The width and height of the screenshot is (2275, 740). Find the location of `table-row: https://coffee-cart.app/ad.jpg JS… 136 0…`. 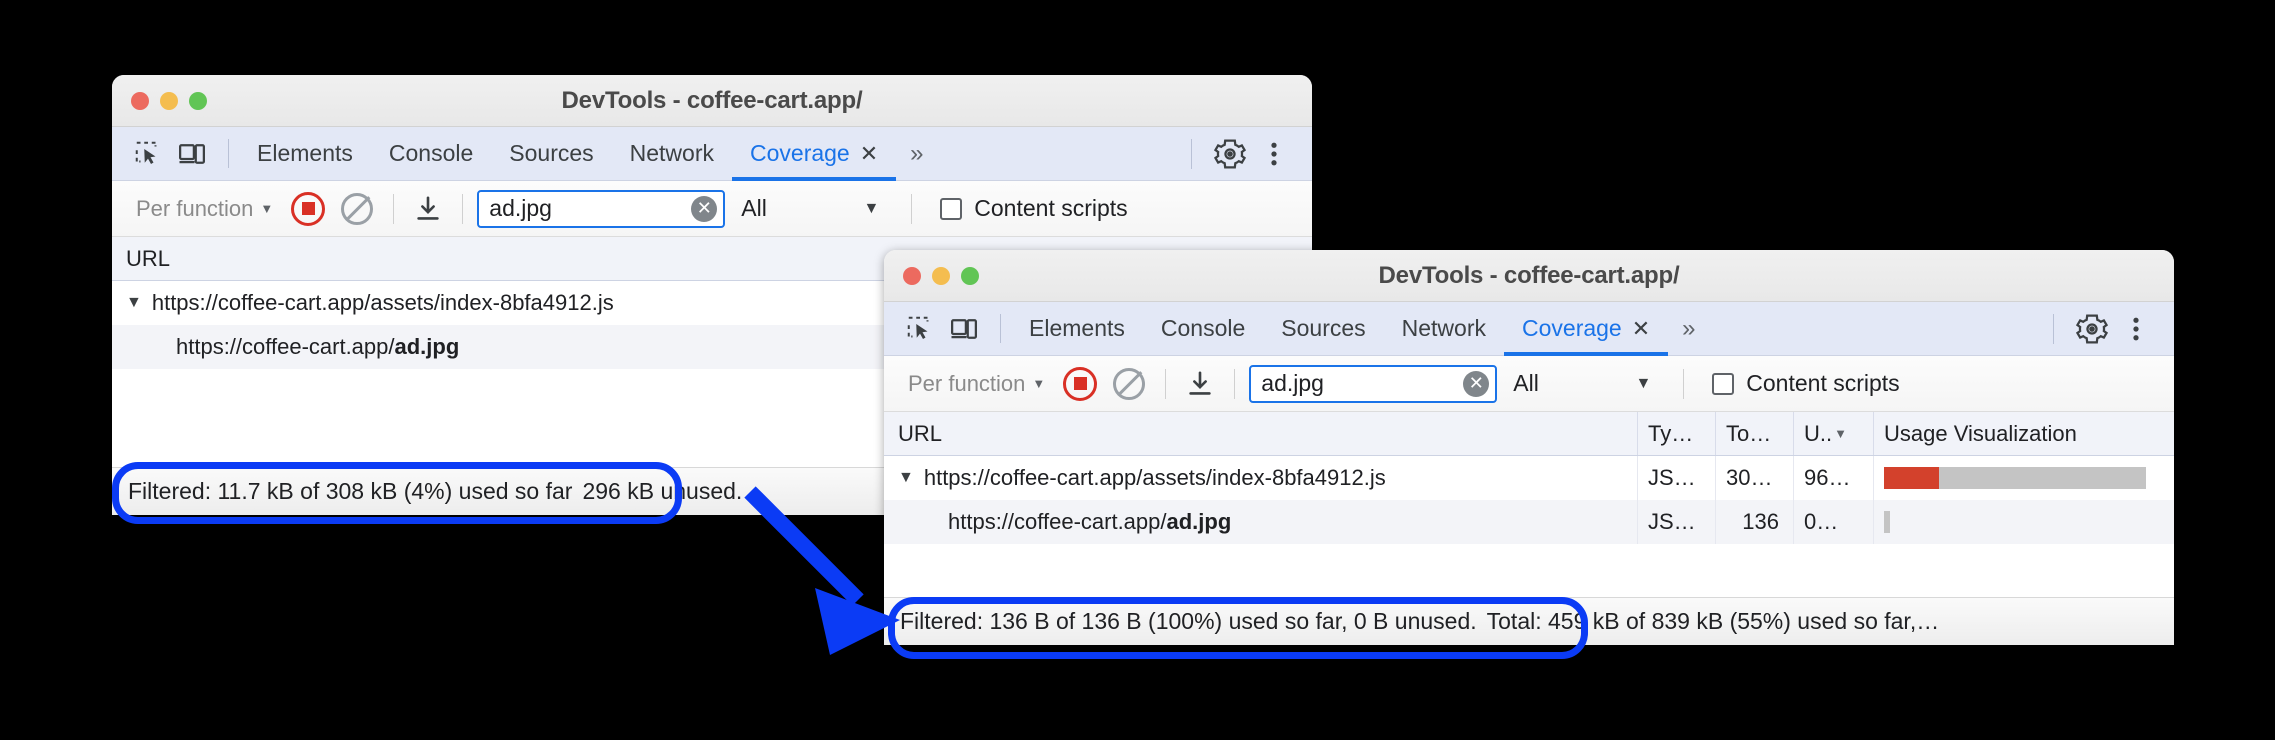

table-row: https://coffee-cart.app/ad.jpg JS… 136 0… is located at coordinates (1529, 522).